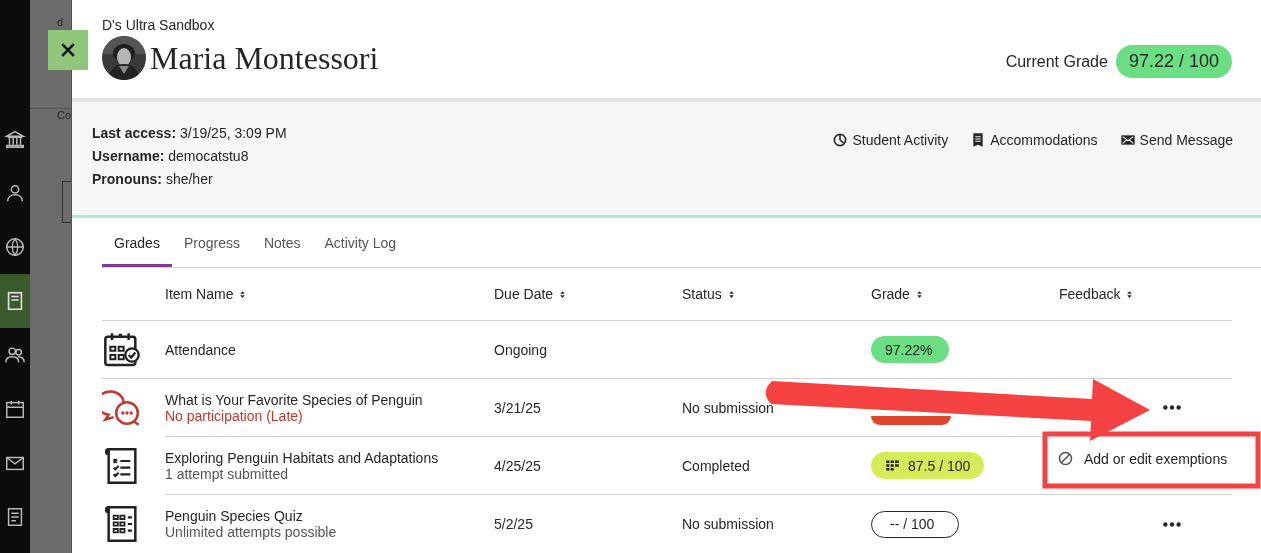  Describe the element at coordinates (15, 247) in the screenshot. I see `globe-icon` at that location.